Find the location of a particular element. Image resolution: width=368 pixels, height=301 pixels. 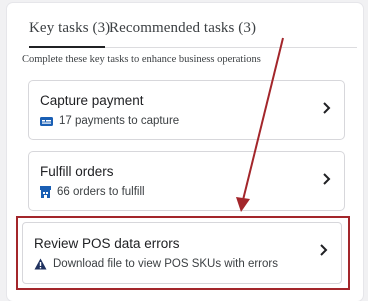

task-detail-text: 17 payments to capture is located at coordinates (119, 121).